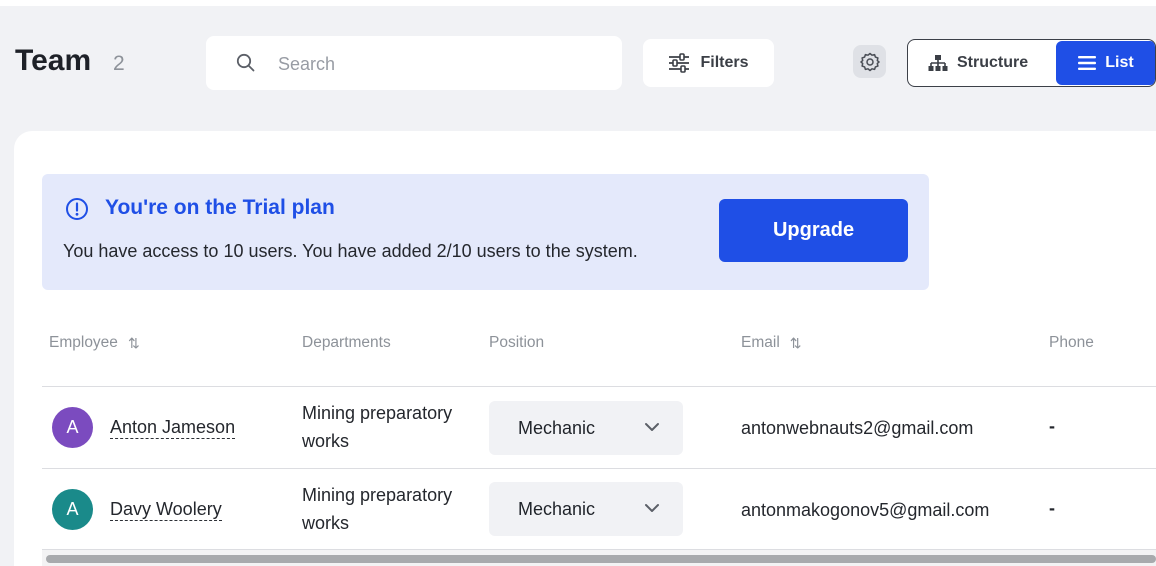 Image resolution: width=1156 pixels, height=566 pixels. I want to click on email: antonmakogonov5@gmail.com, so click(865, 510).